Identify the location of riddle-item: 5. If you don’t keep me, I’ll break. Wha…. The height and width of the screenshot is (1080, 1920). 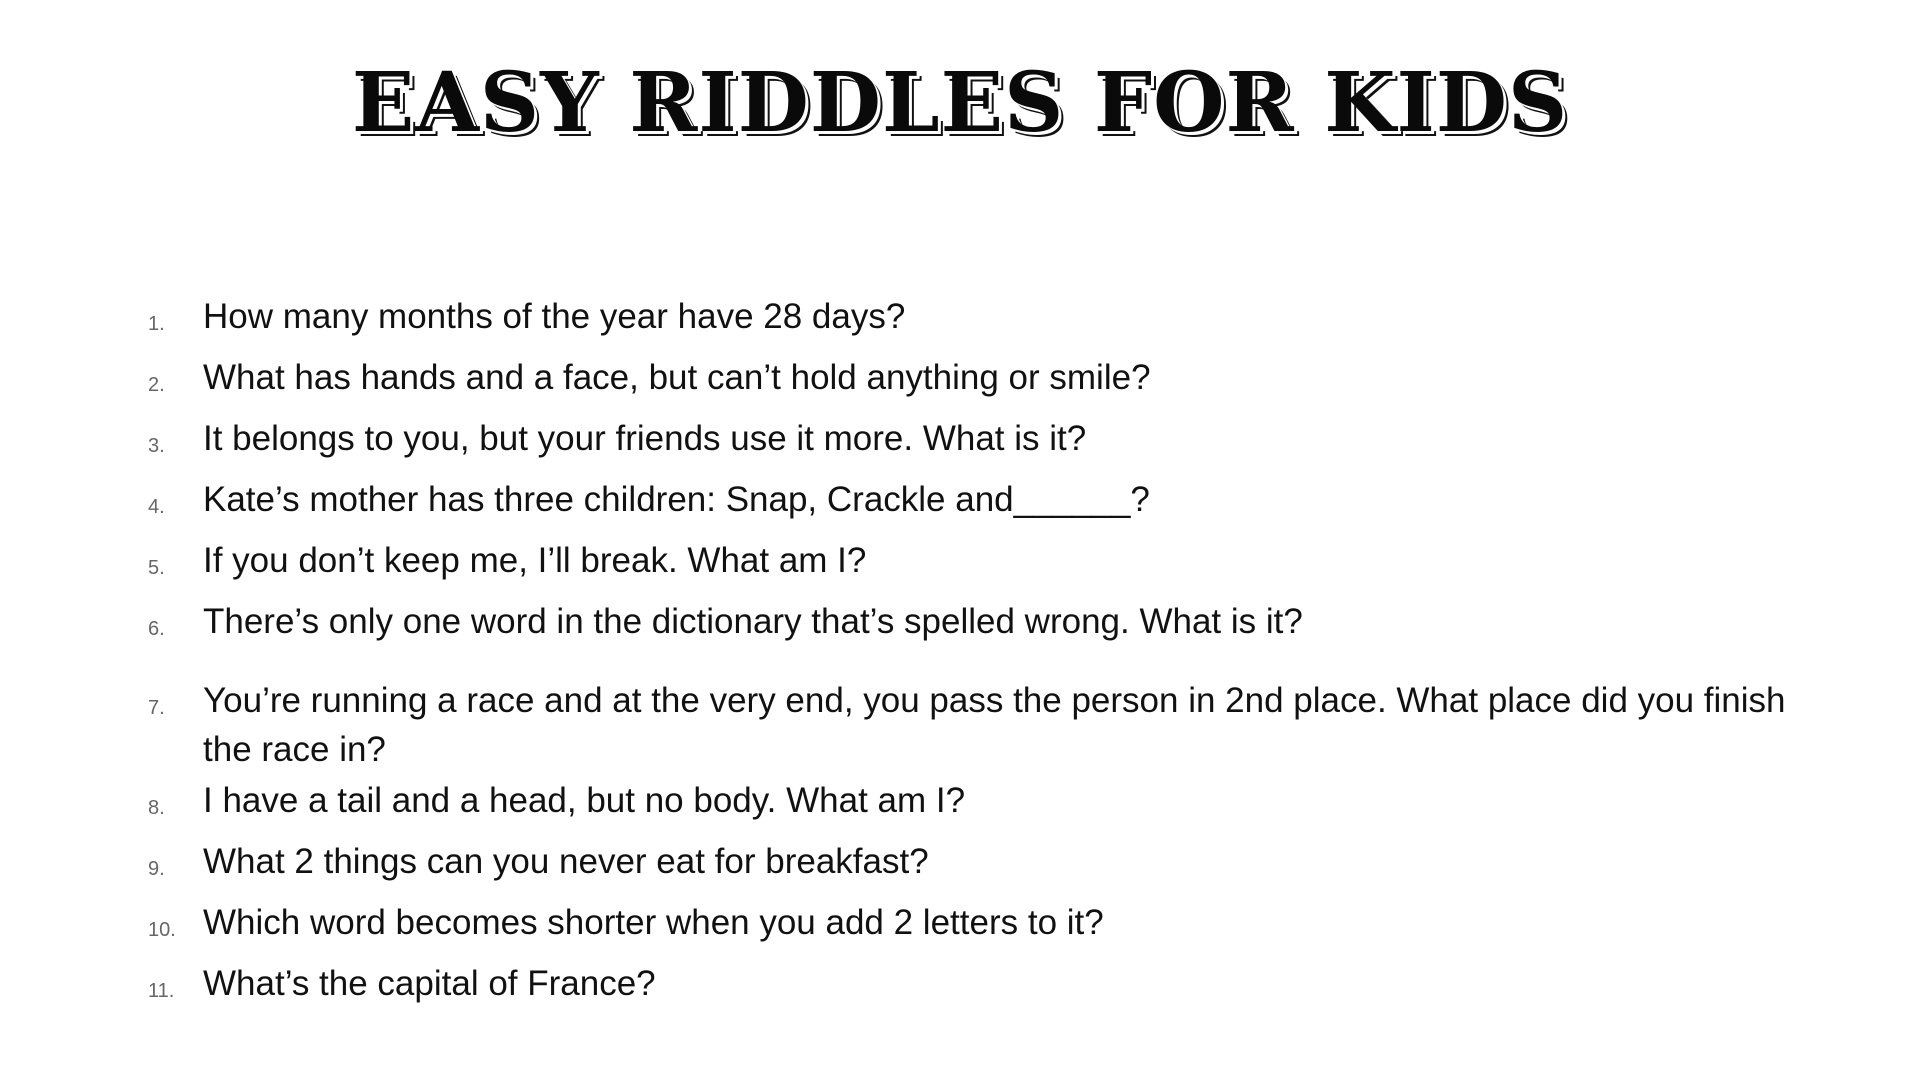
(968, 564).